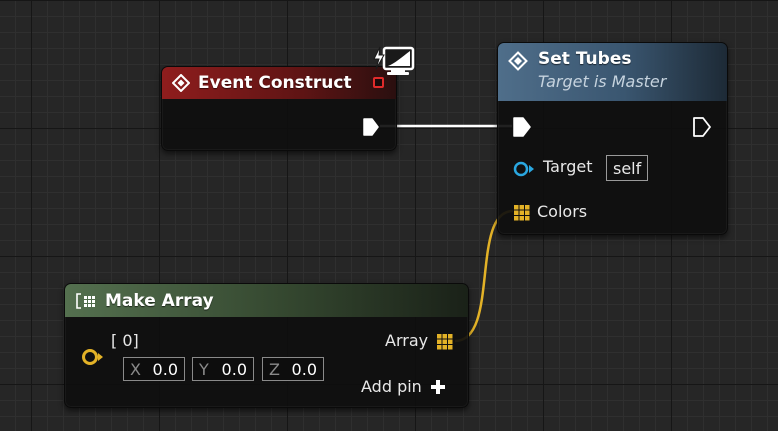 Image resolution: width=778 pixels, height=431 pixels. Describe the element at coordinates (279, 108) in the screenshot. I see `event-construct-node: Event Construct` at that location.